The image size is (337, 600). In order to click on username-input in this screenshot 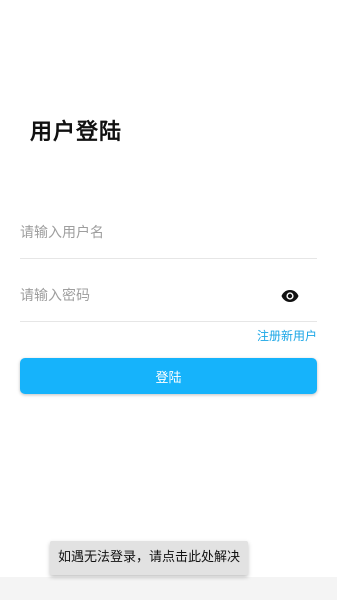, I will do `click(145, 233)`.